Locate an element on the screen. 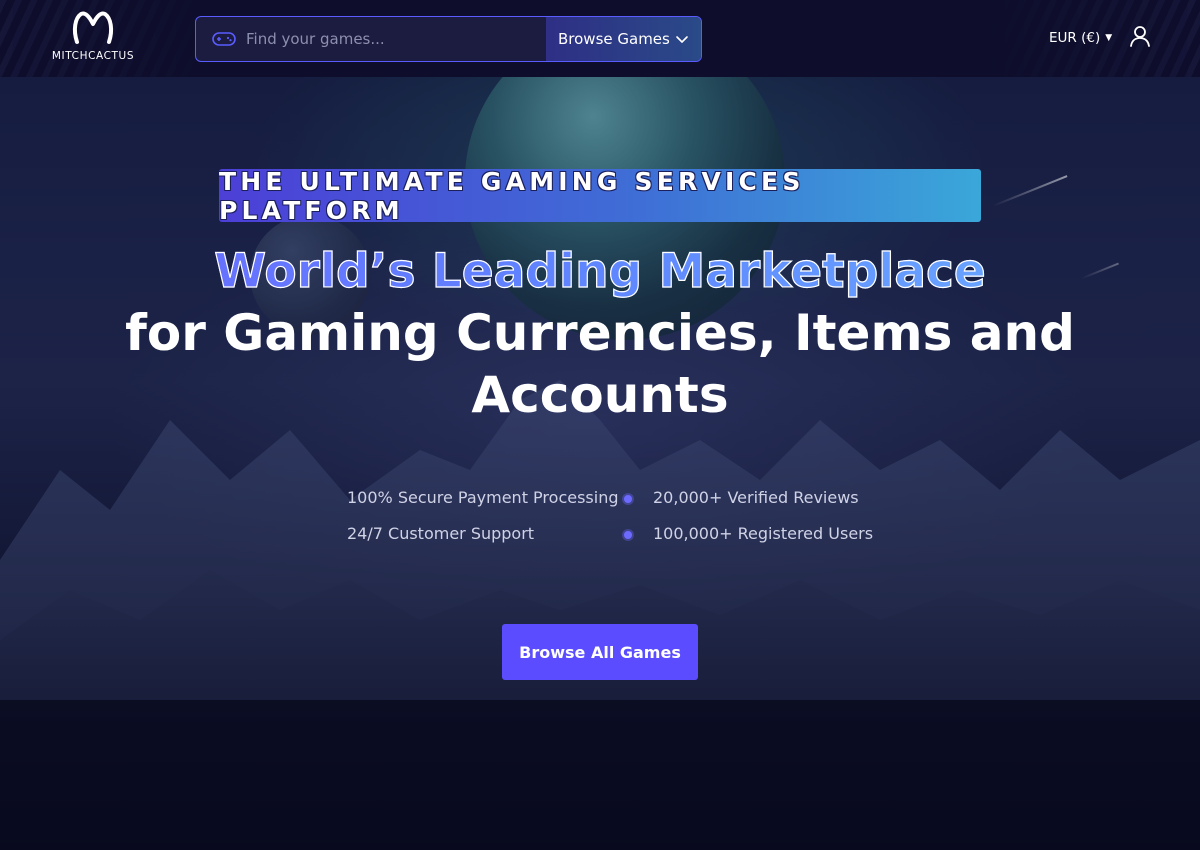 The width and height of the screenshot is (1200, 850). feature-item: 24/7 Customer Support is located at coordinates (441, 533).